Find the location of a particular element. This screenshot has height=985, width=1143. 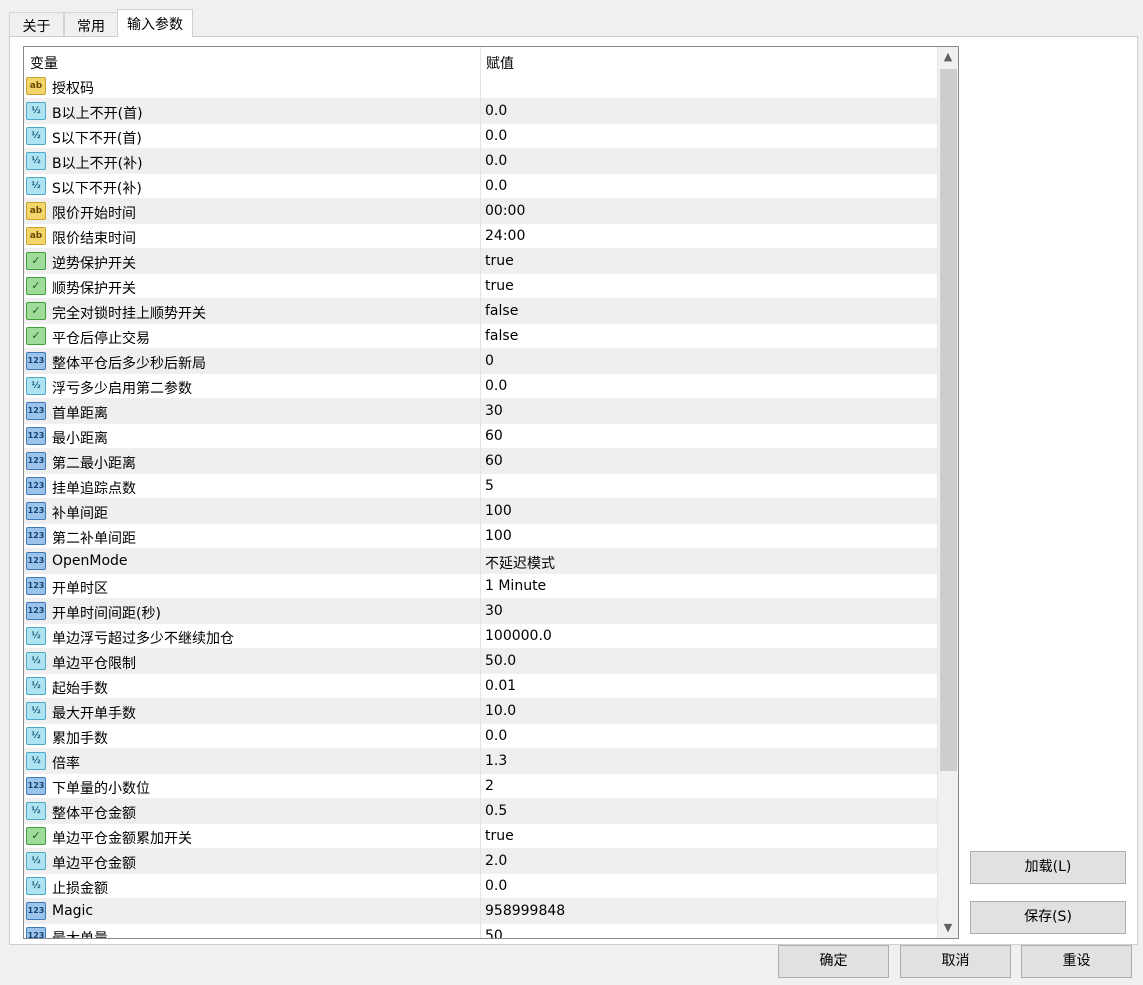

column-header-variable: 变量 is located at coordinates (44, 63).